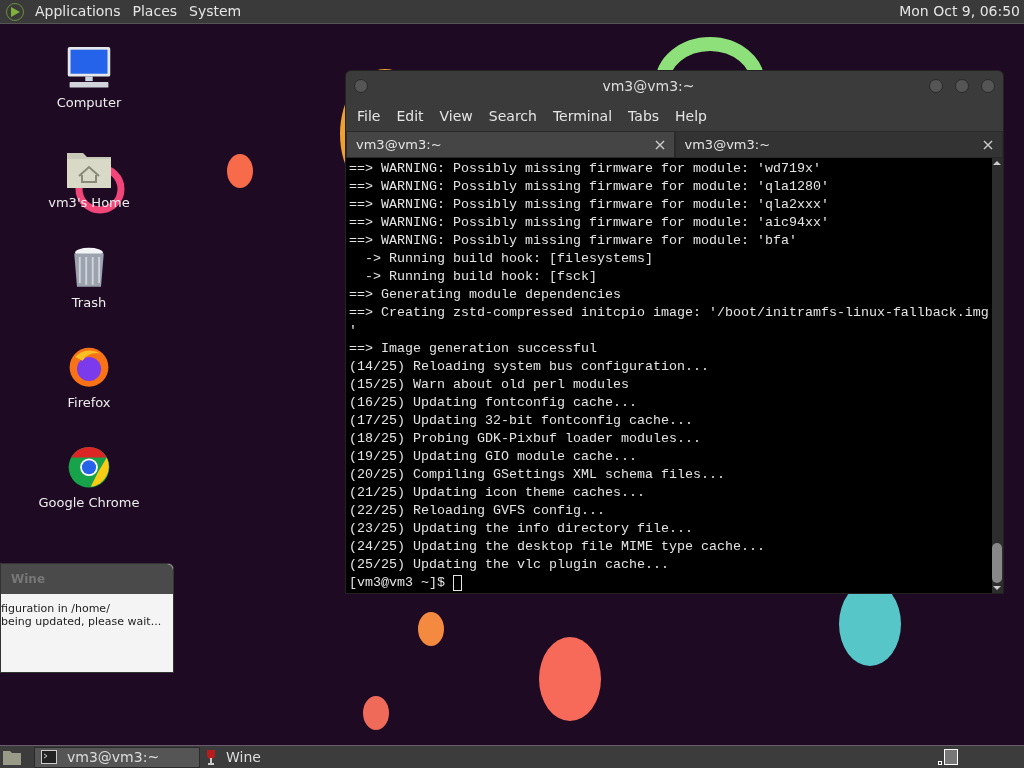 The height and width of the screenshot is (768, 1024). I want to click on terminal-line: ==> WARNING: Possibly missing firmware for module: 'bfa', so click(573, 241).